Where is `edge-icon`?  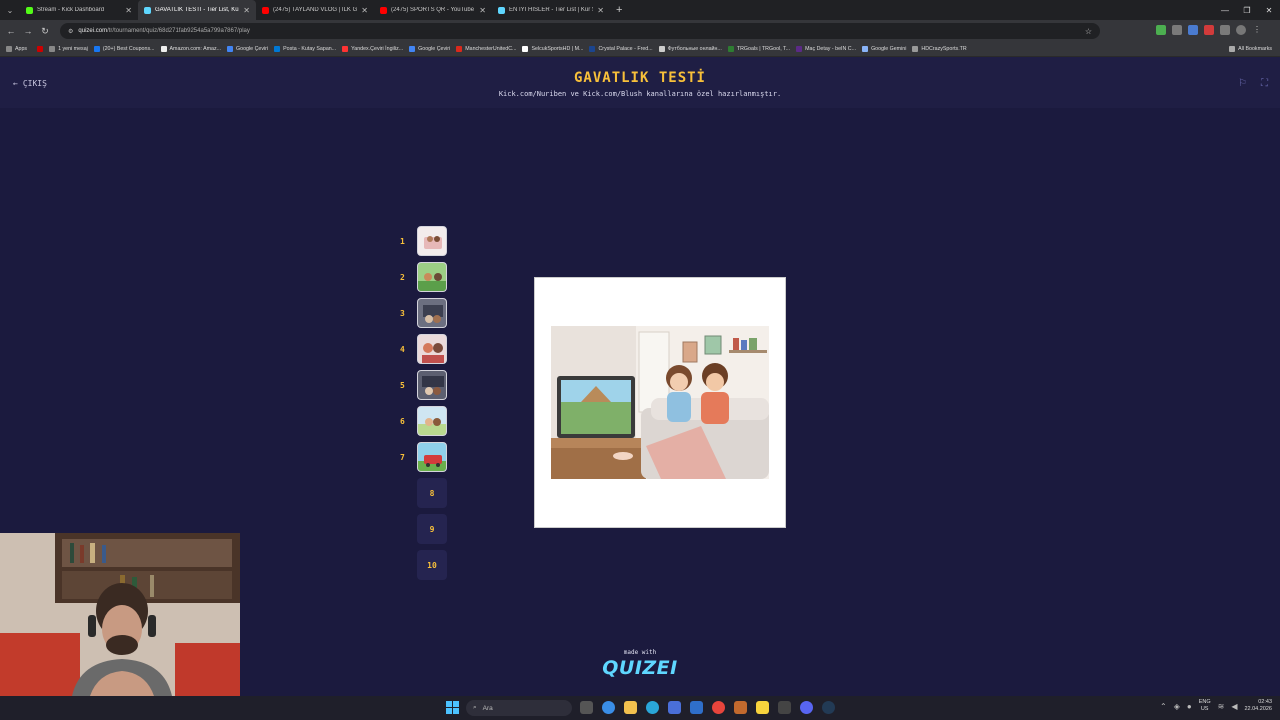
edge-icon is located at coordinates (652, 707).